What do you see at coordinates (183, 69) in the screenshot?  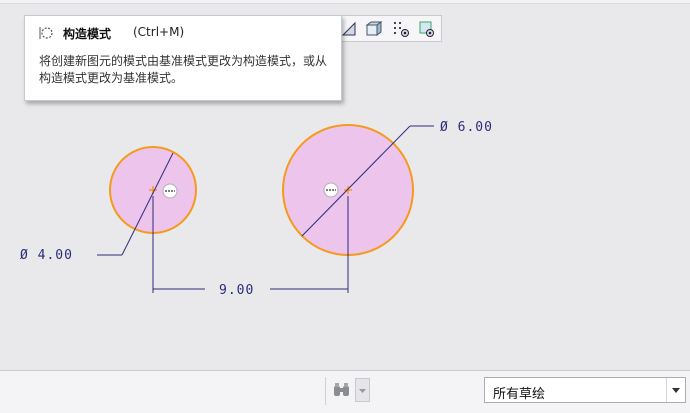 I see `tooltip-description: 将创建新图元的模式由基准模式更改为构造模式，或从构造模式更改为基准模式。` at bounding box center [183, 69].